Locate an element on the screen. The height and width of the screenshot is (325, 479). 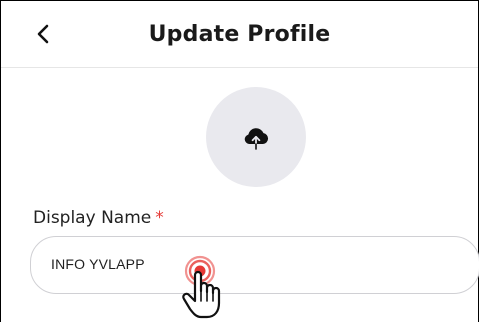
avatar-upload-button is located at coordinates (256, 137).